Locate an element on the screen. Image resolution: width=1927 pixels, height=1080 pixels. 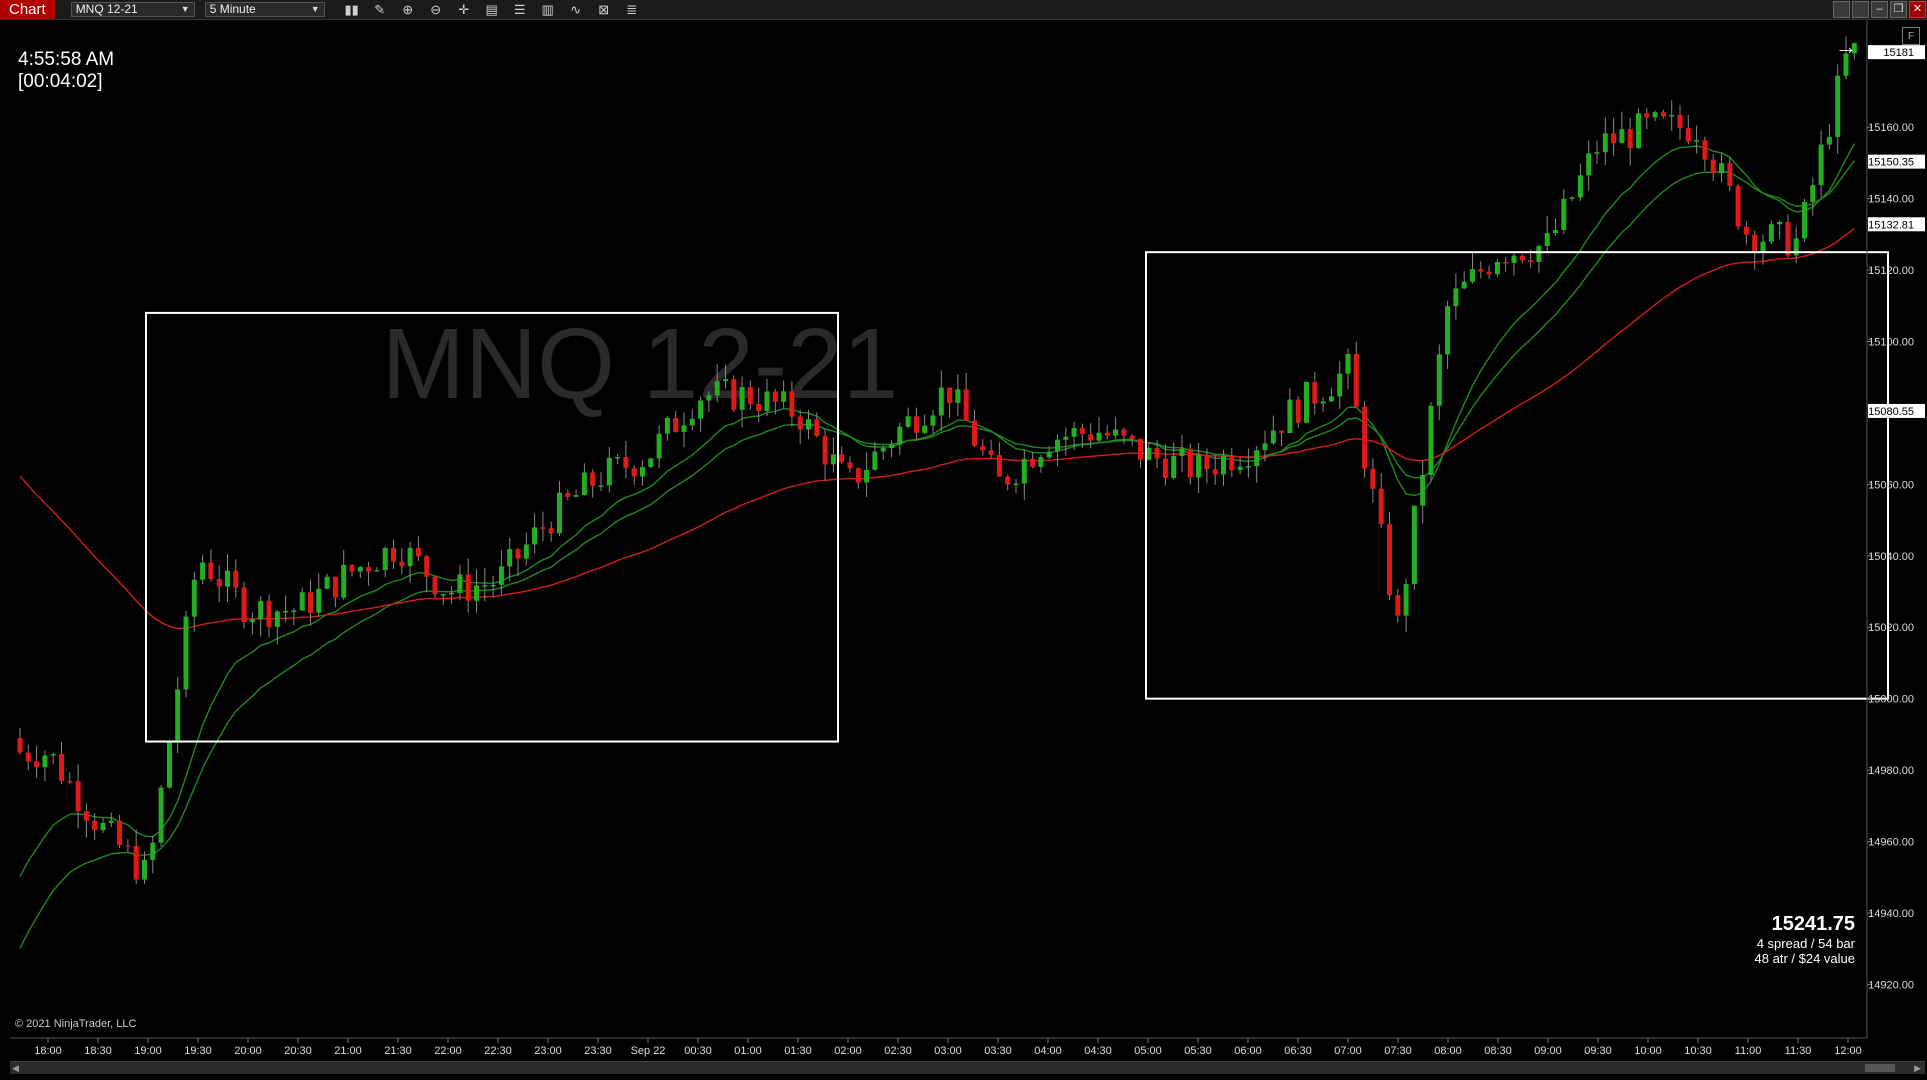
time-tick-label: 12:00 is located at coordinates (1848, 1051).